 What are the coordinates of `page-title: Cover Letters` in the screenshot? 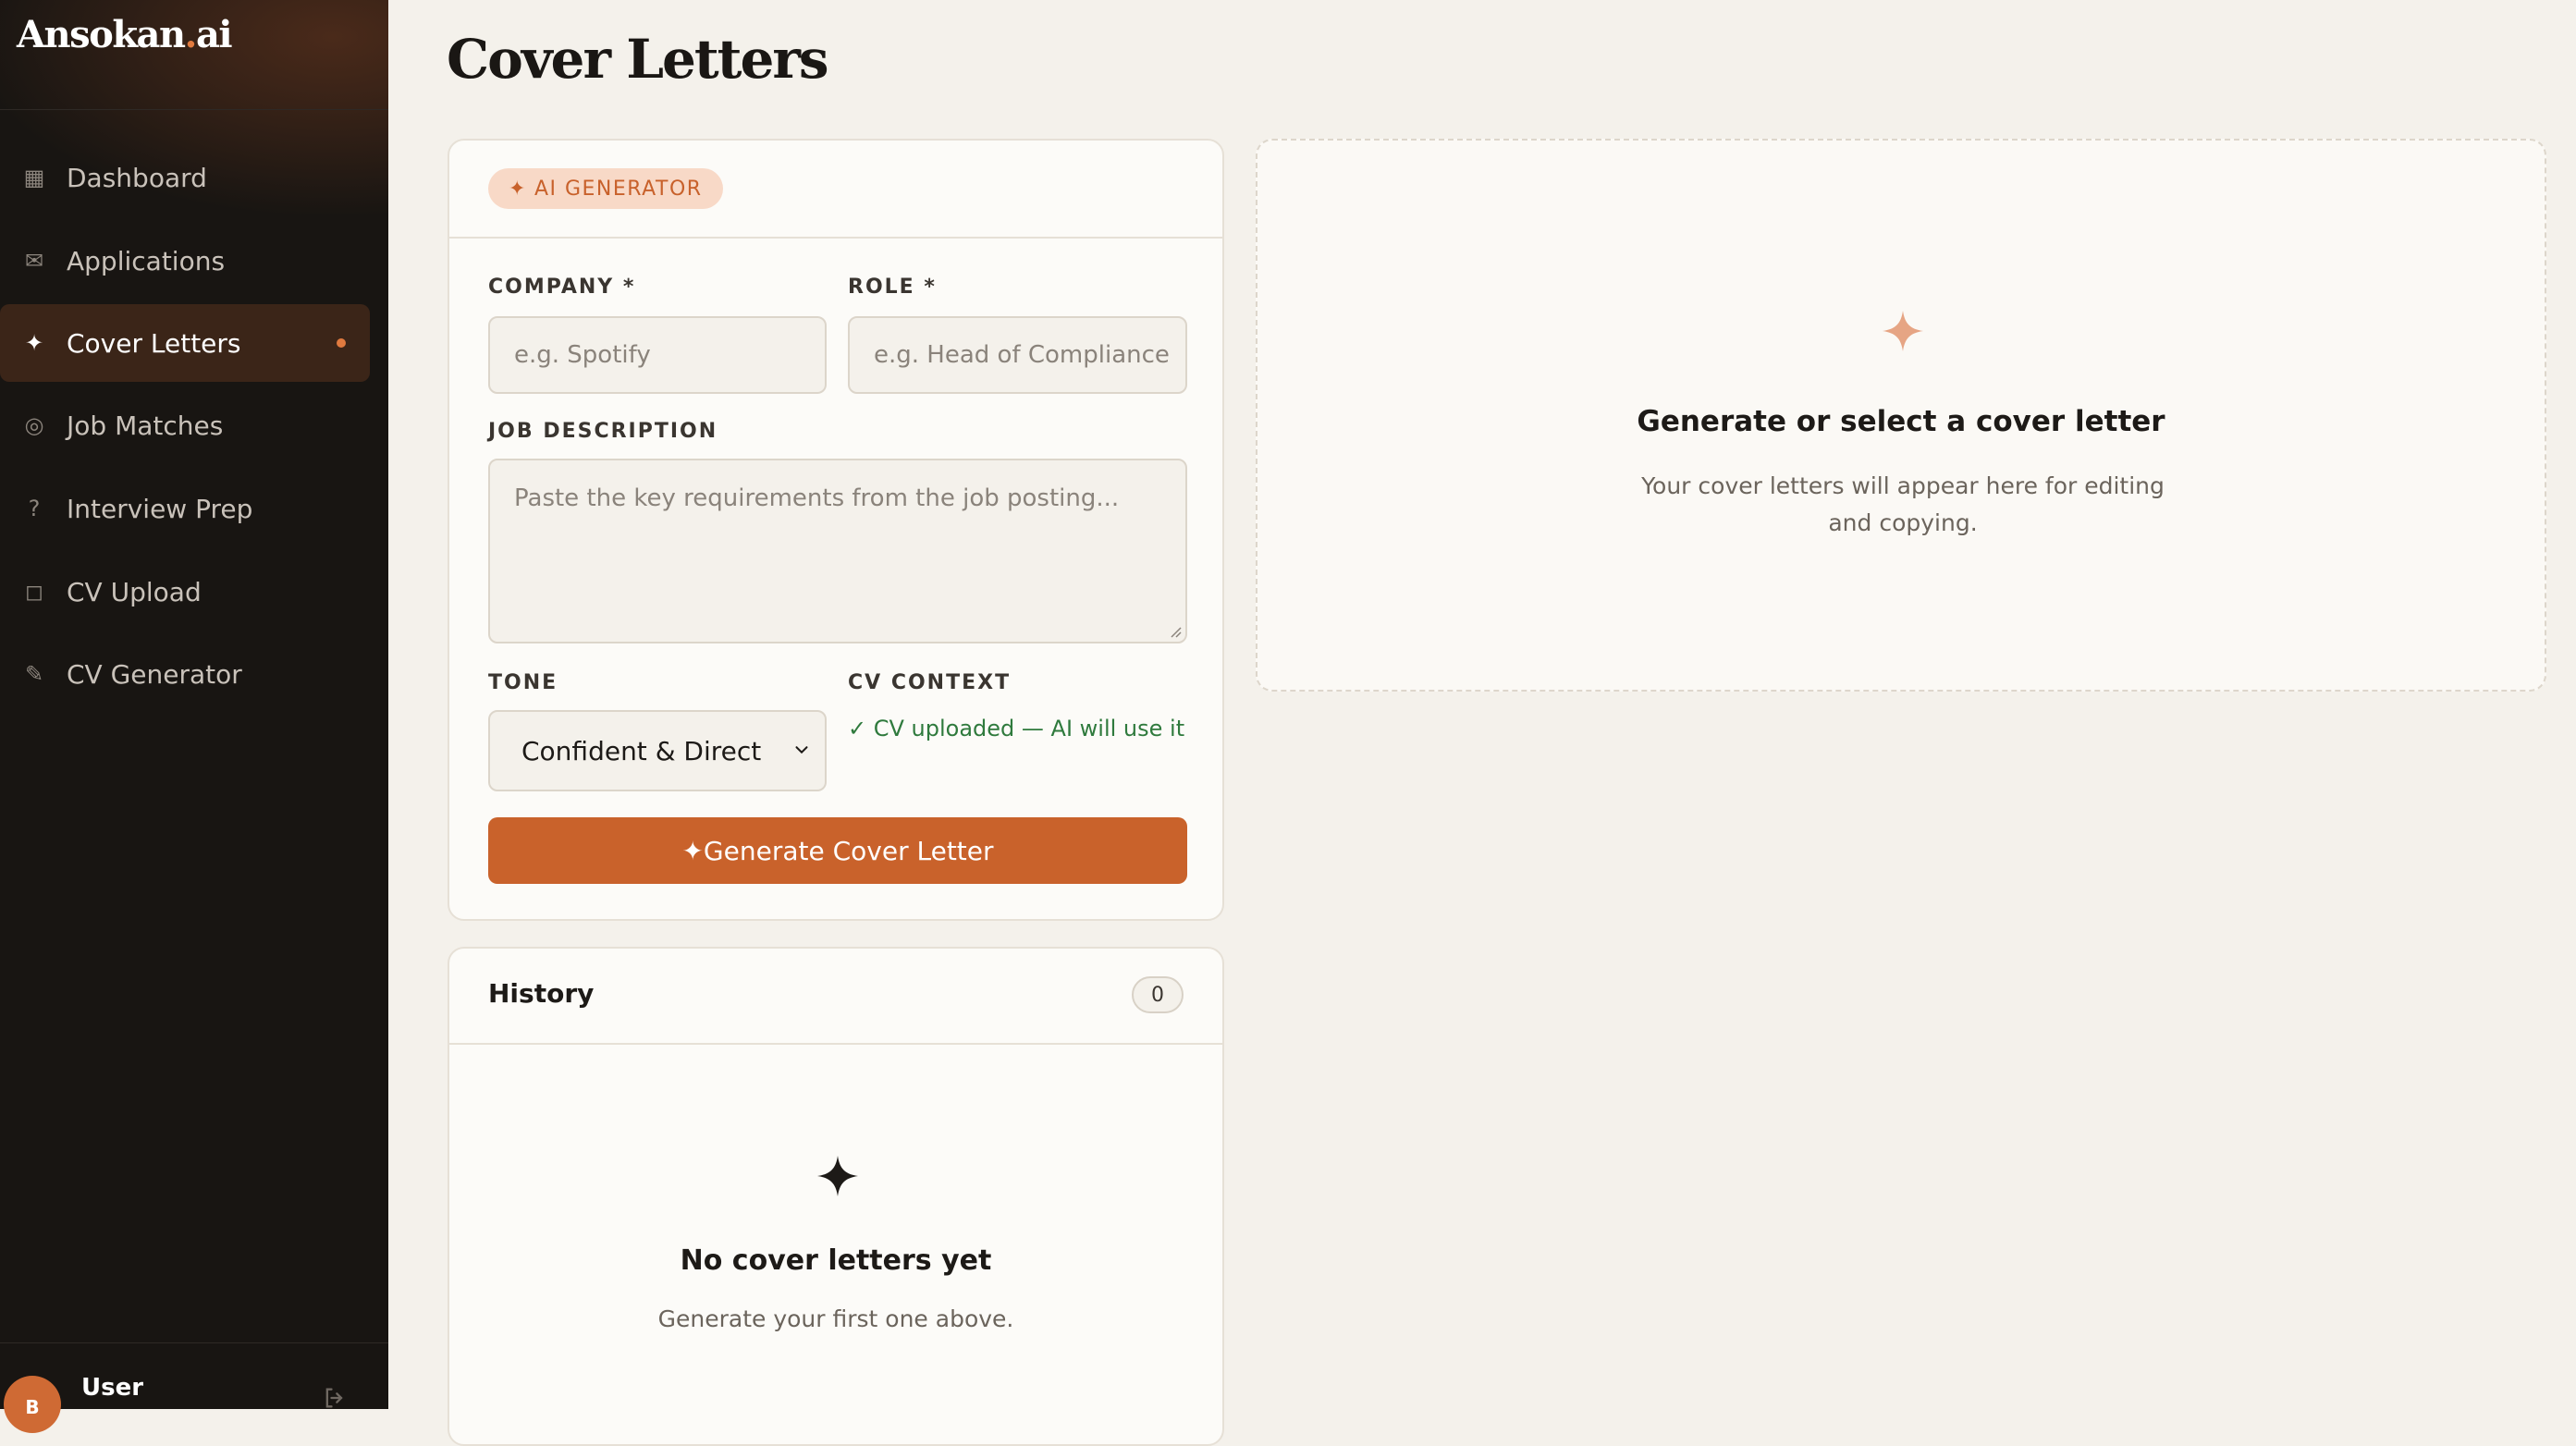 It's located at (638, 59).